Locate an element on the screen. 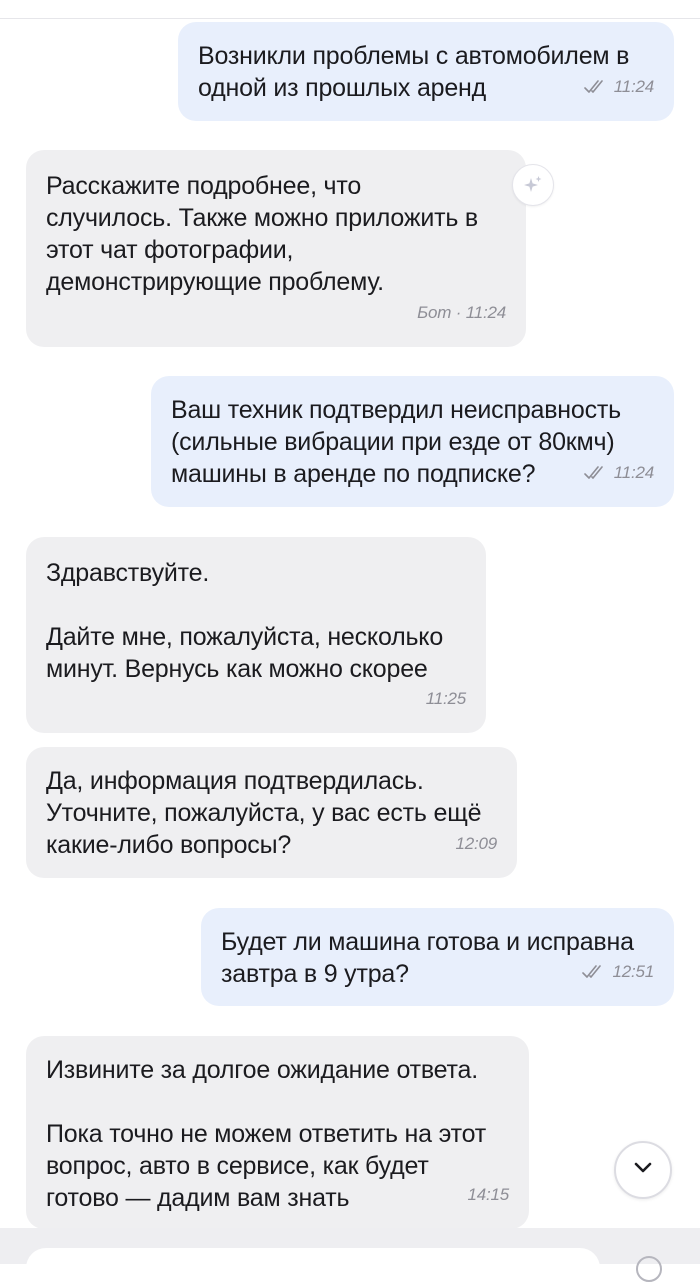 The image size is (700, 1288). message-time: 12:09 is located at coordinates (476, 843).